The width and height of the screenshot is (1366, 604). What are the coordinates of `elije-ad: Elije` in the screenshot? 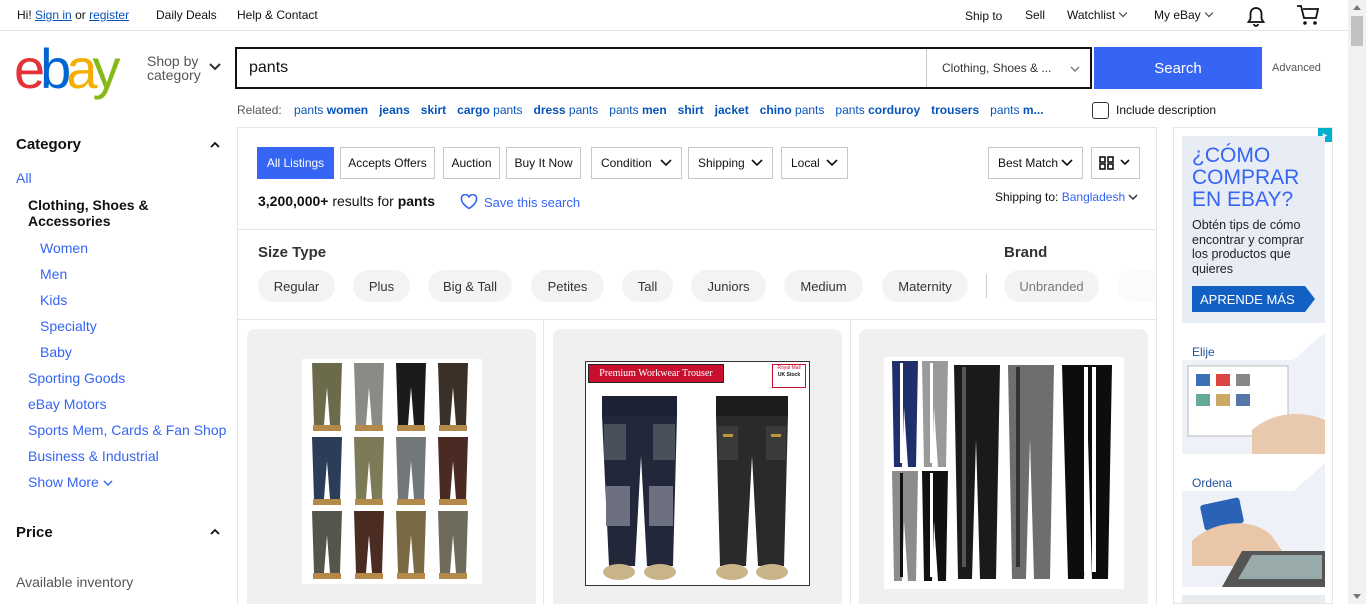 It's located at (1253, 393).